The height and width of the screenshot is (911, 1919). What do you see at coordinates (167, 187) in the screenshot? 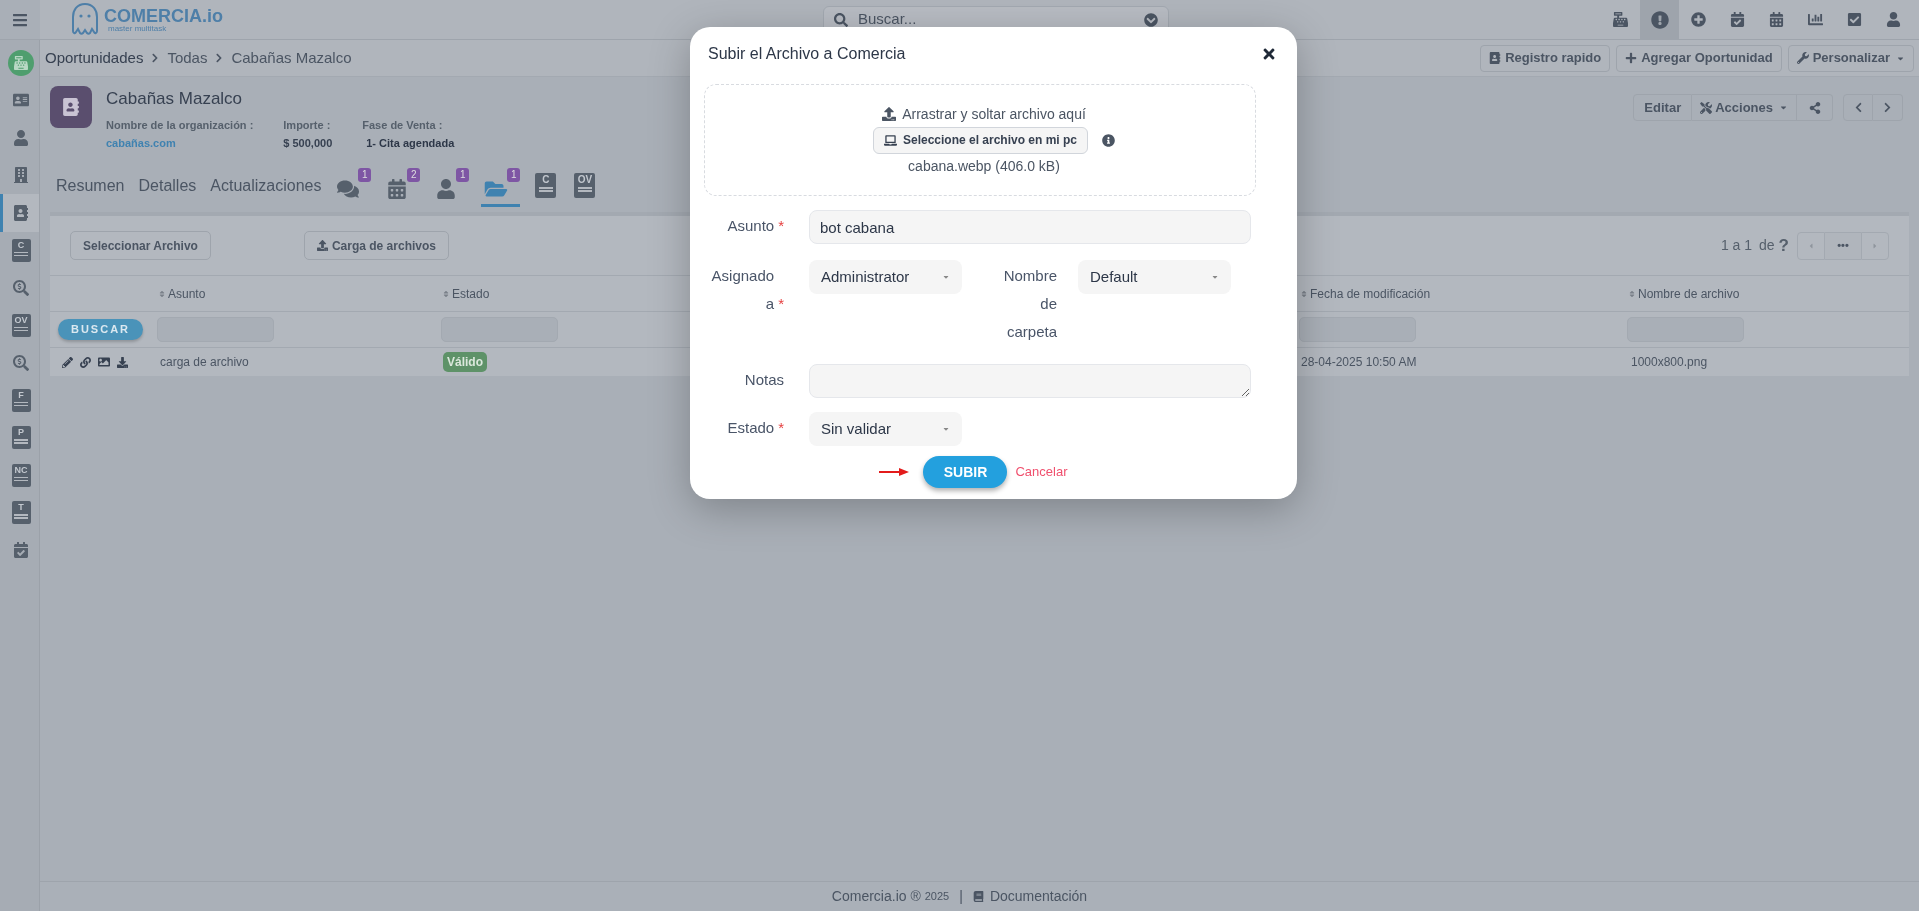
I see `tab: Detalles` at bounding box center [167, 187].